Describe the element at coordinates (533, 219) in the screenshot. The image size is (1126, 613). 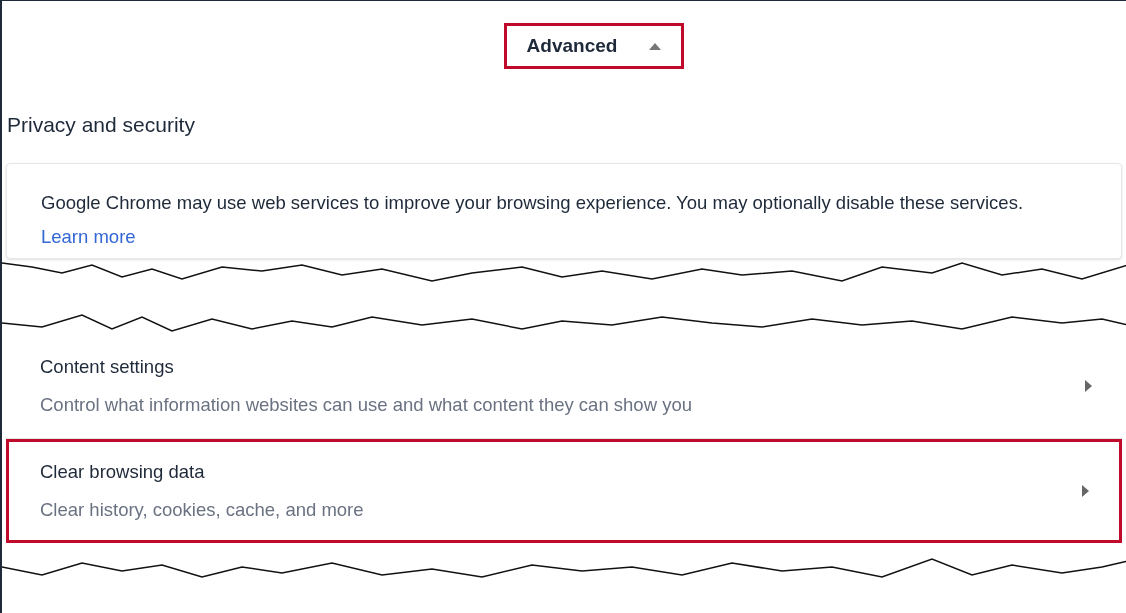
I see `intro-text: Google Chrome may use web services to improve your browsing experience. You may optionally disable these services. Learn more` at that location.